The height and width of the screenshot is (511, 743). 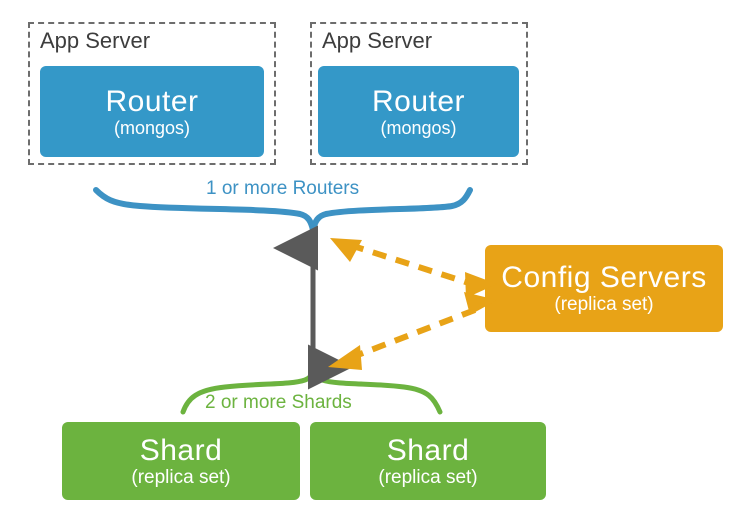 I want to click on config-servers-title: Config Servers, so click(x=604, y=277).